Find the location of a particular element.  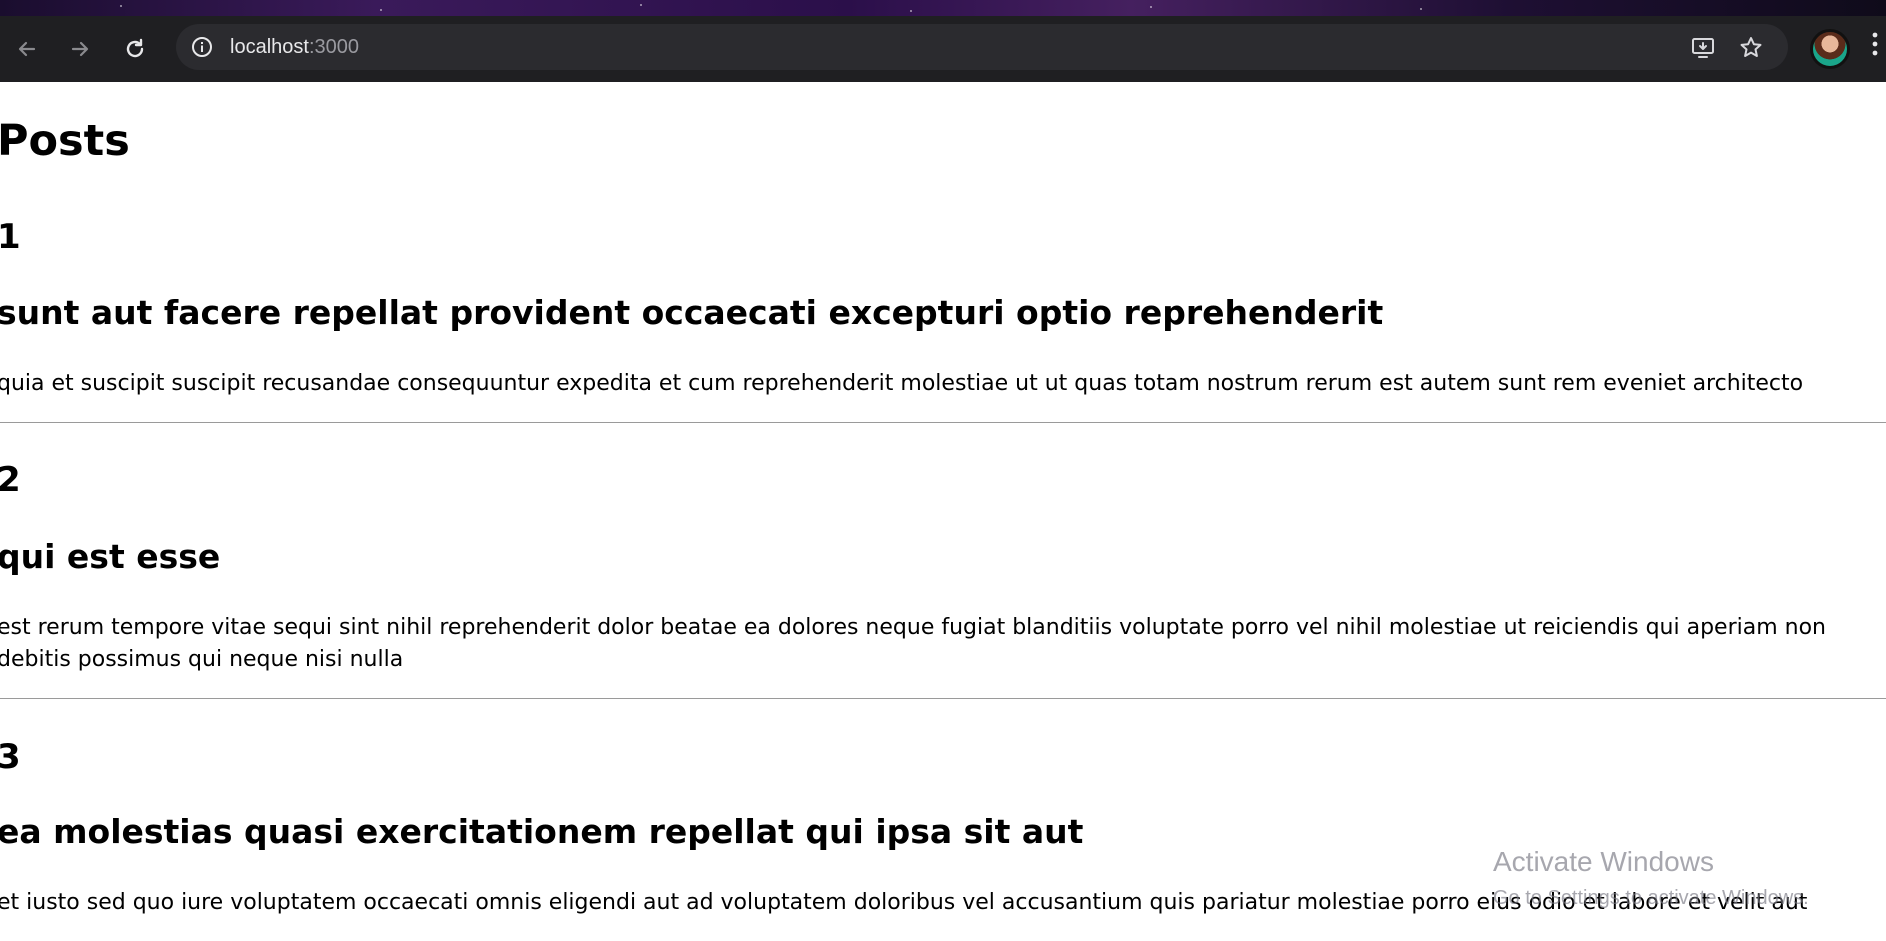

reload-icon is located at coordinates (135, 48).